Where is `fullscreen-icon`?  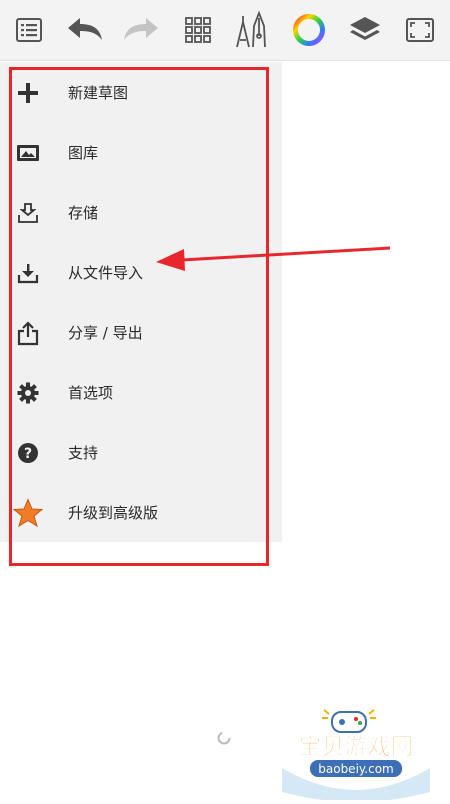 fullscreen-icon is located at coordinates (420, 30).